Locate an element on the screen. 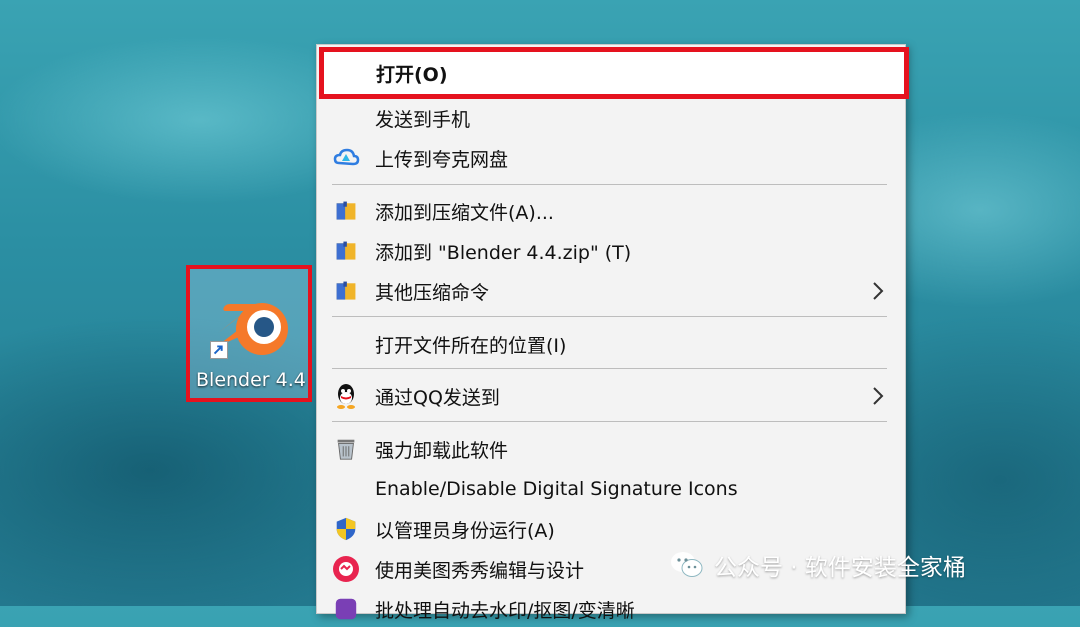 This screenshot has width=1080, height=627. menu-item-force-uninstall: 强力卸载此软件 is located at coordinates (611, 449).